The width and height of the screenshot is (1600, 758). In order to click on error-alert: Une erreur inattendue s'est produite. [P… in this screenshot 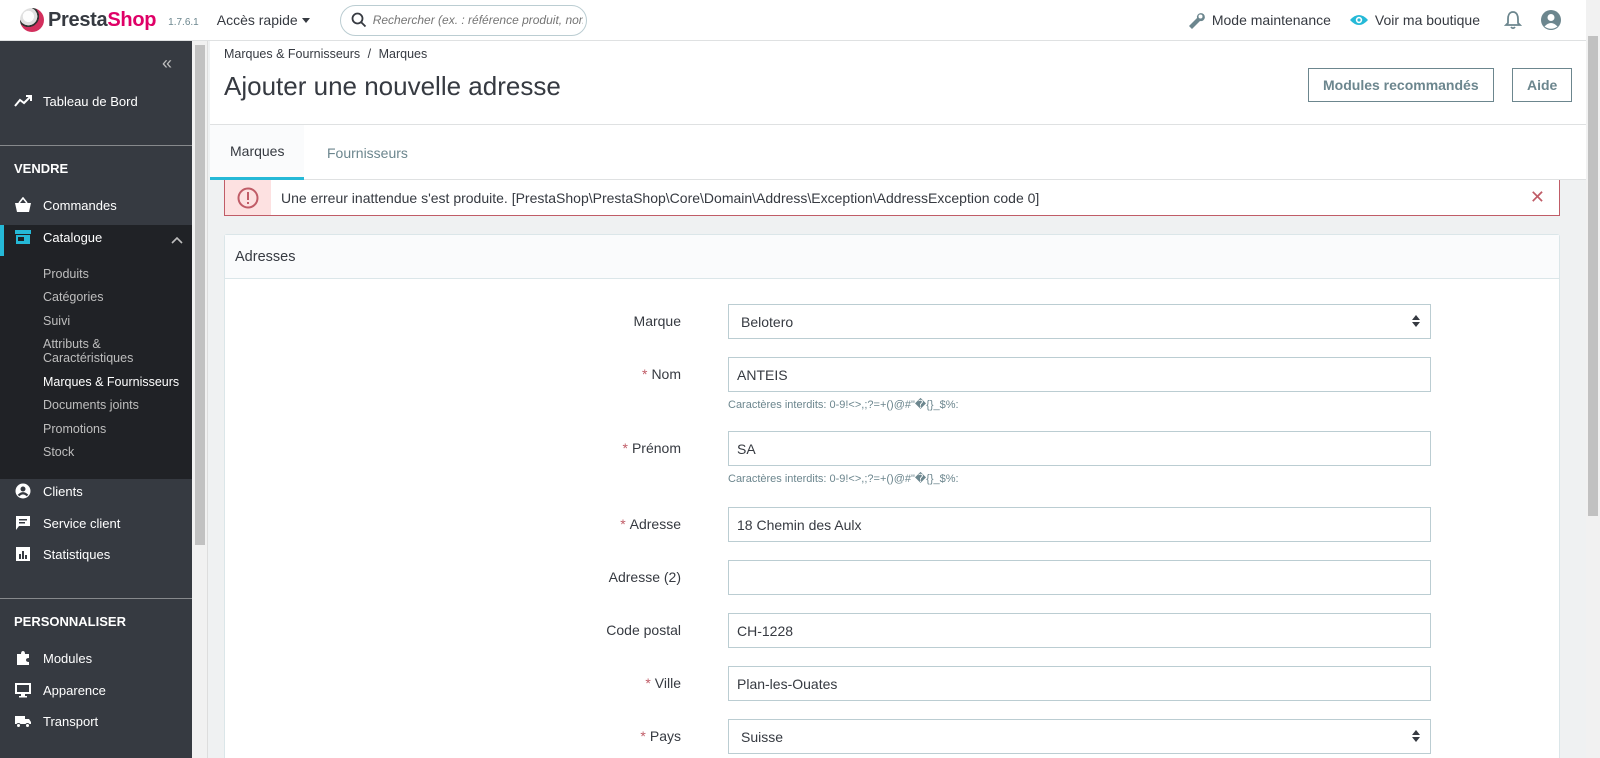, I will do `click(892, 198)`.